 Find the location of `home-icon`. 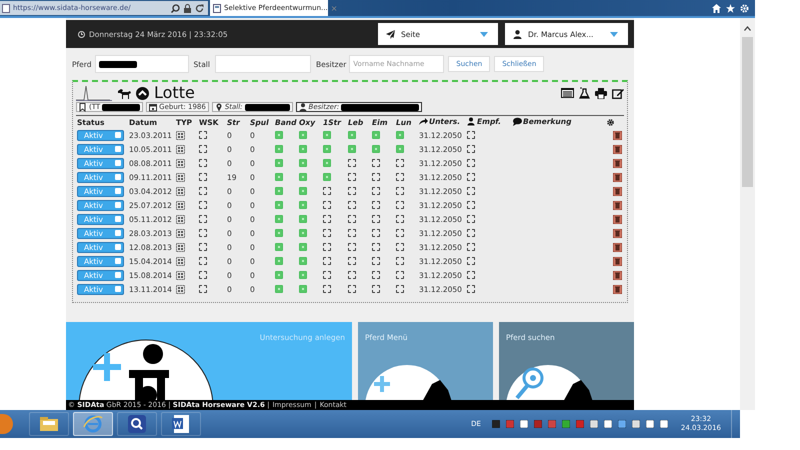

home-icon is located at coordinates (716, 8).